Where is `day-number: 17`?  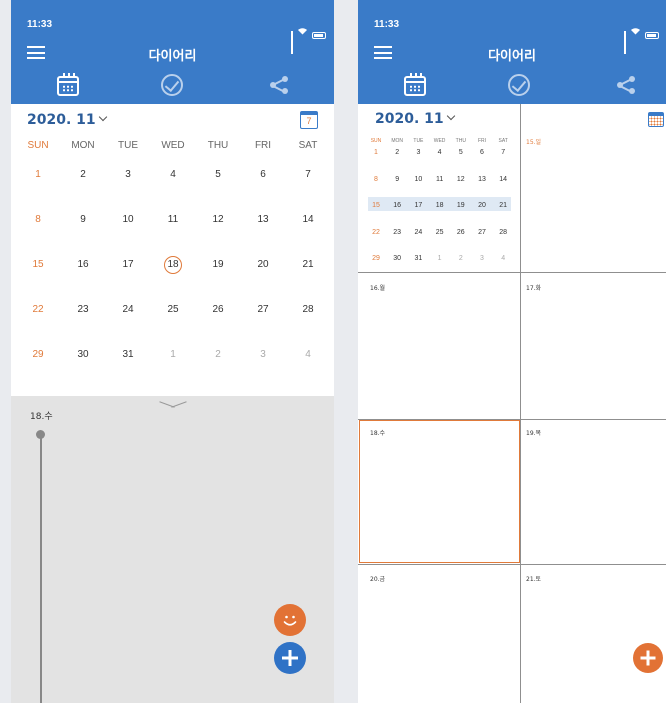
day-number: 17 is located at coordinates (418, 205).